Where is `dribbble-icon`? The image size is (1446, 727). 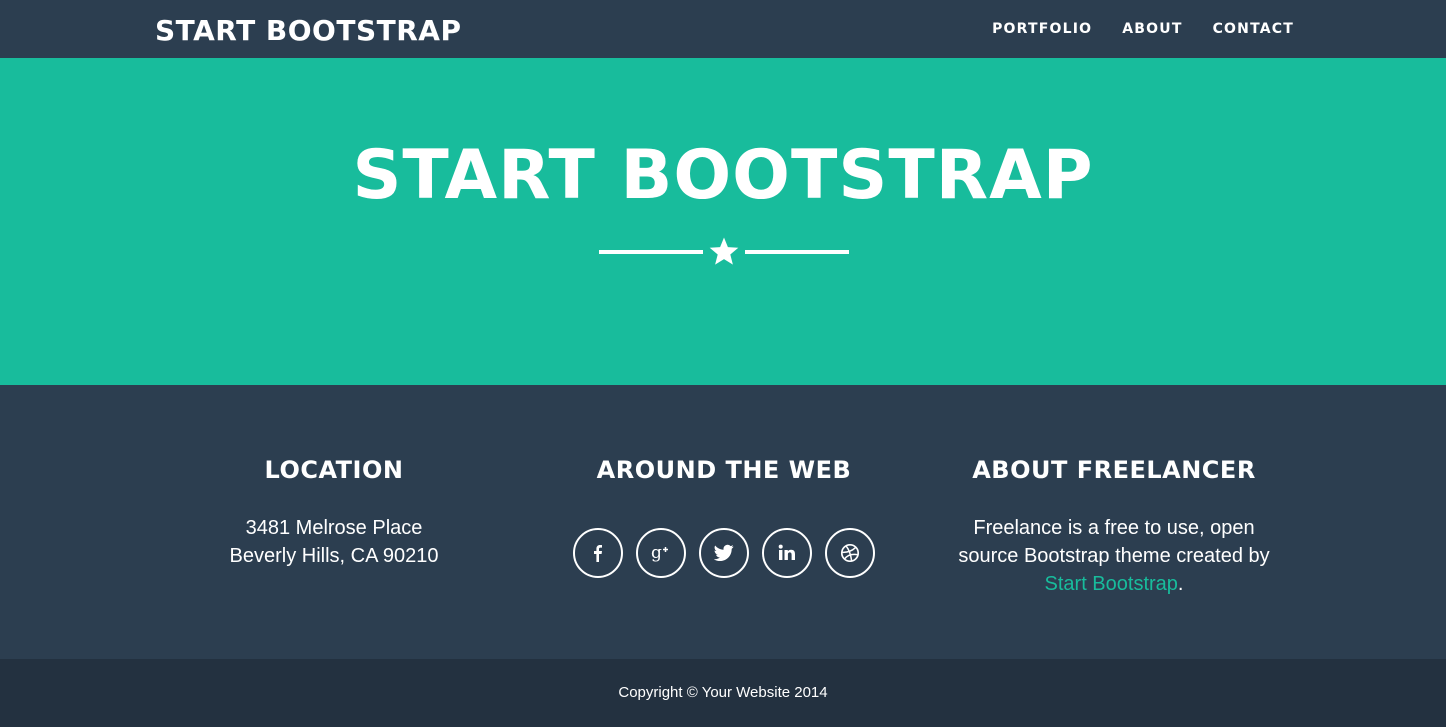 dribbble-icon is located at coordinates (850, 553).